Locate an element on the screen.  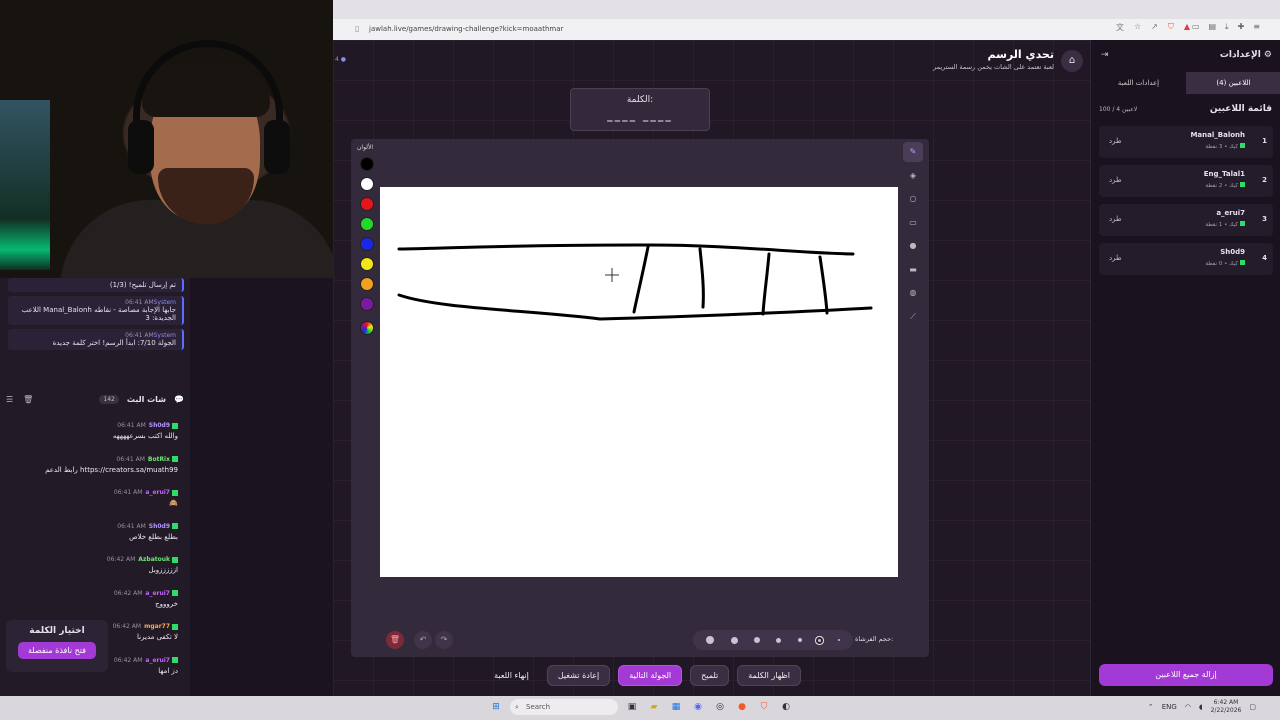
remove-all-players-button: إزالة جميع اللاعبين is located at coordinates (1186, 675).